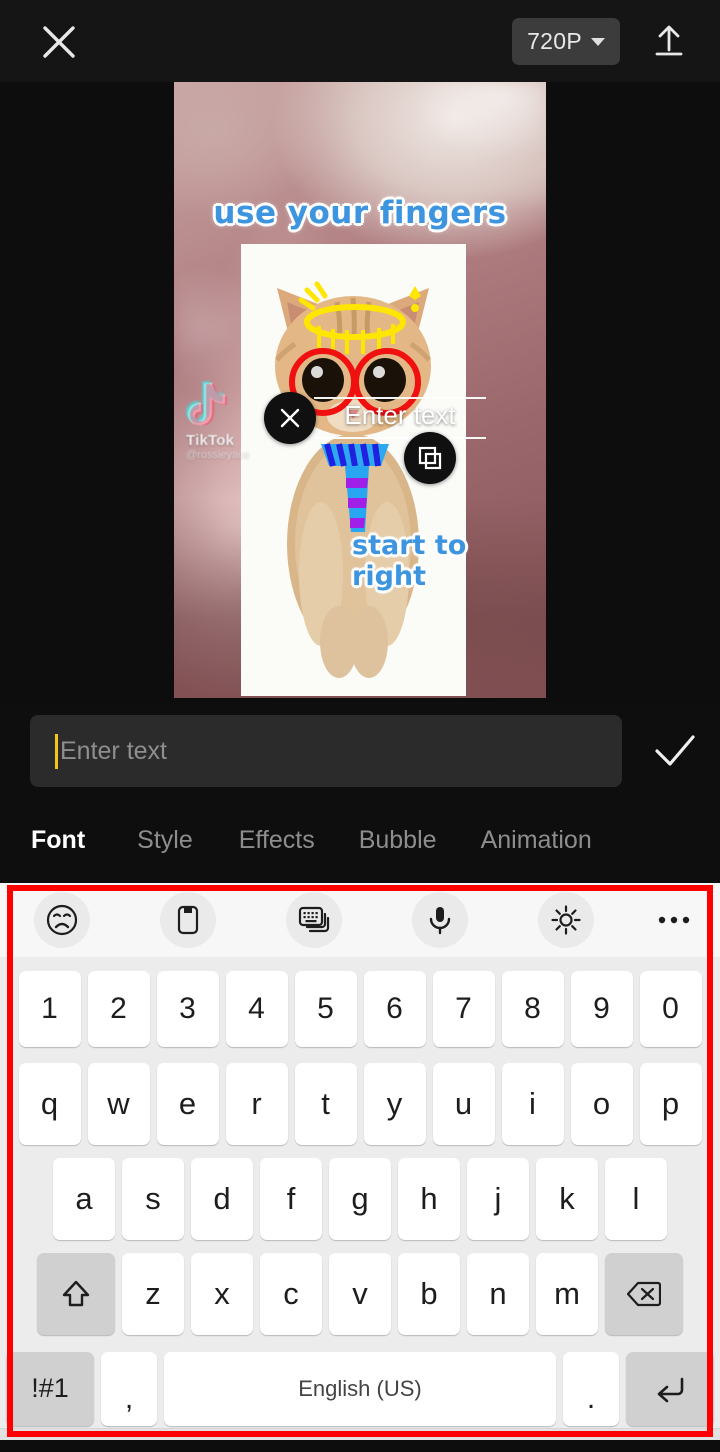 The width and height of the screenshot is (720, 1452). What do you see at coordinates (429, 1293) in the screenshot?
I see `key-b: b` at bounding box center [429, 1293].